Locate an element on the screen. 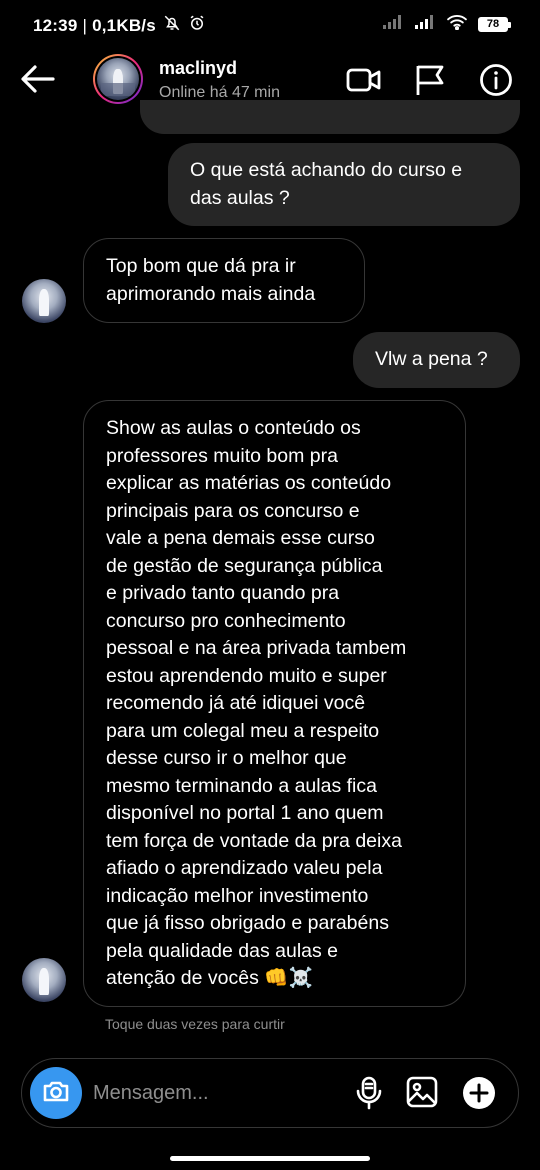 The height and width of the screenshot is (1170, 540). plus-icon is located at coordinates (479, 1095).